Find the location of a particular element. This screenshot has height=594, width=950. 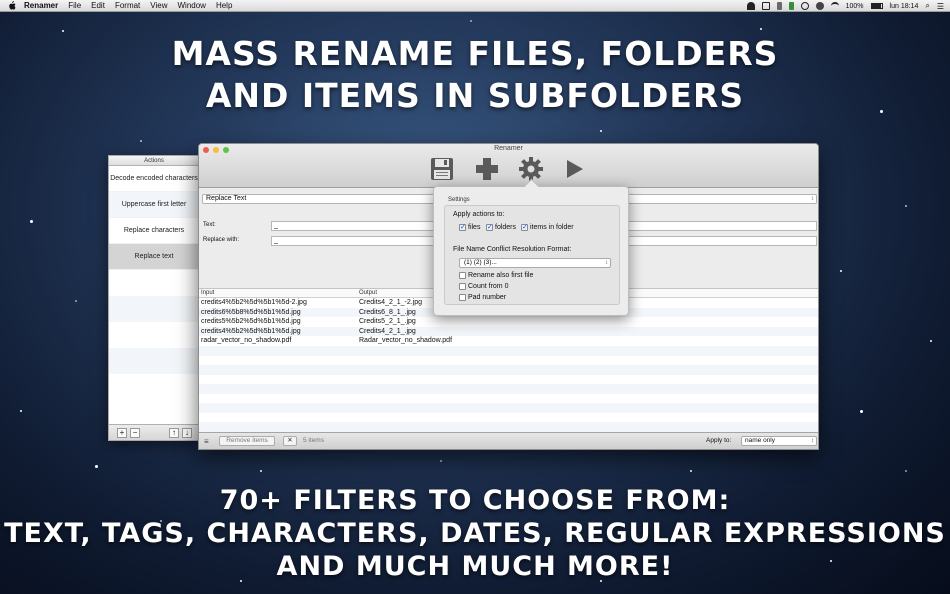

time-machine-icon is located at coordinates (819, 6).